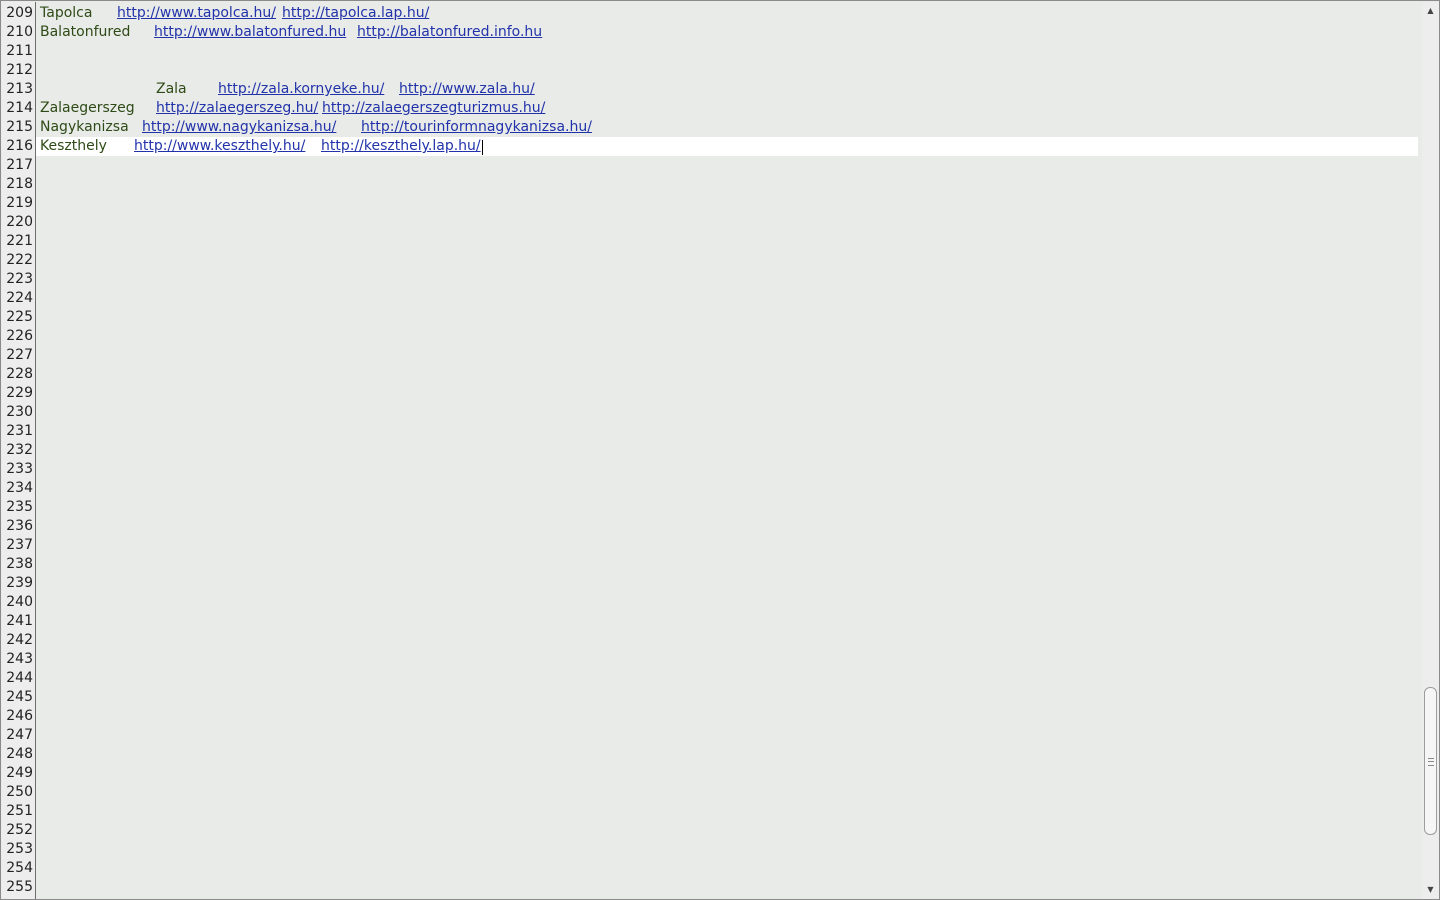  Describe the element at coordinates (19, 393) in the screenshot. I see `line-number: 229` at that location.